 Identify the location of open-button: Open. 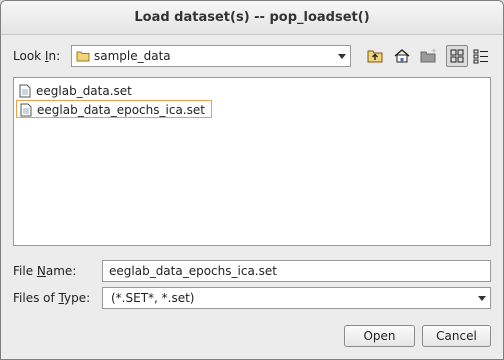
(379, 336).